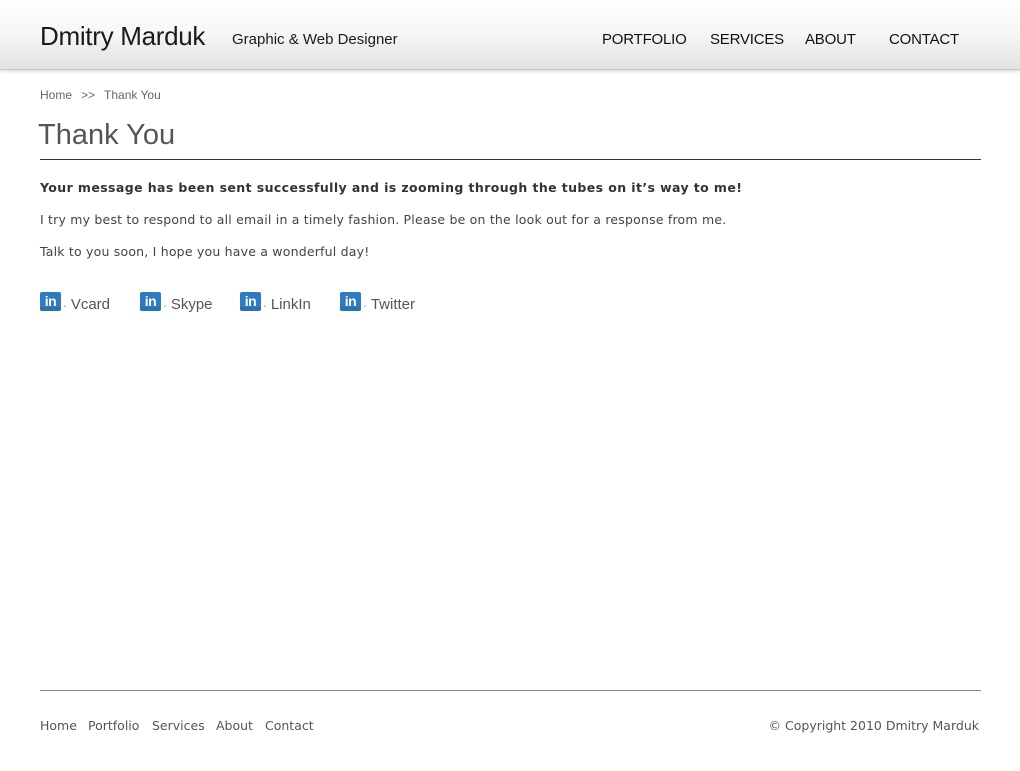  Describe the element at coordinates (873, 725) in the screenshot. I see `copyright-text: © Copyright 2010 Dmitry Marduk` at that location.